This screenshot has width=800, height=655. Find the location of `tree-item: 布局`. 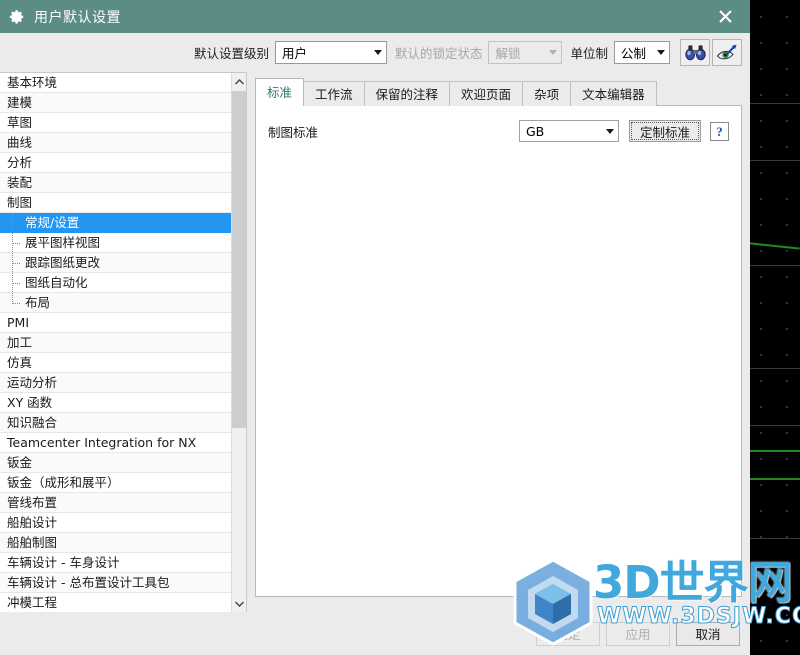

tree-item: 布局 is located at coordinates (116, 303).